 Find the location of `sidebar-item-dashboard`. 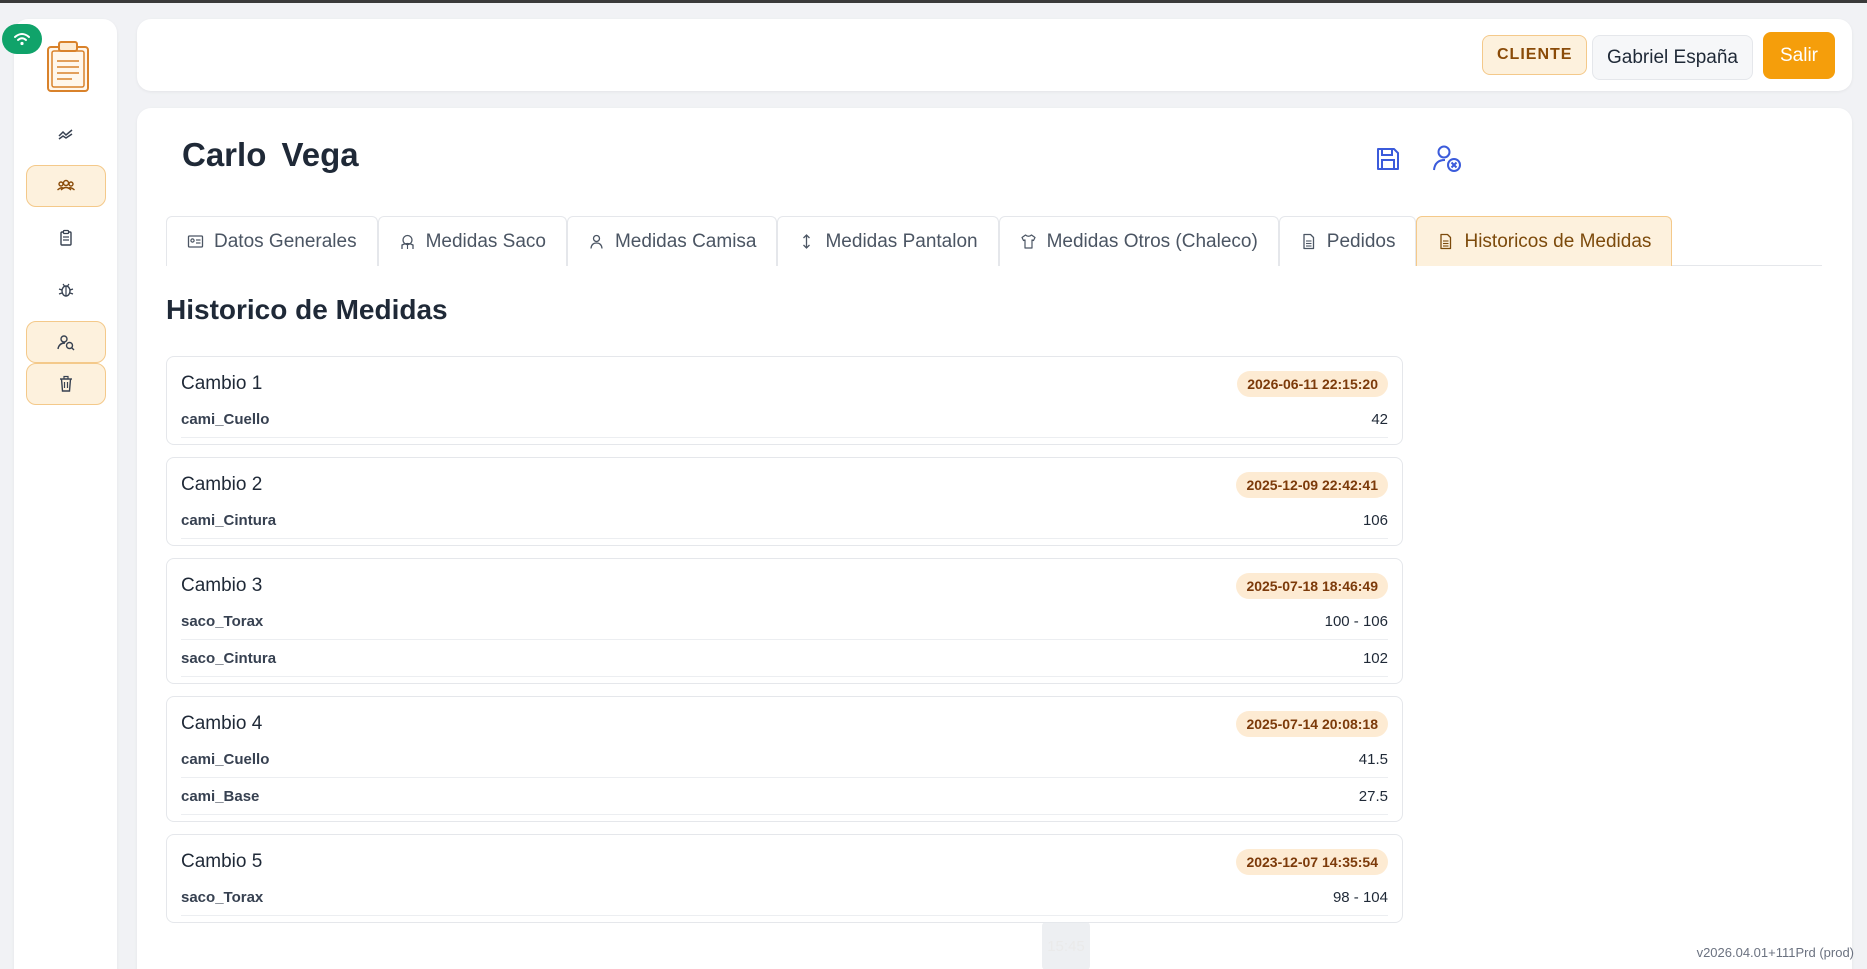

sidebar-item-dashboard is located at coordinates (66, 134).